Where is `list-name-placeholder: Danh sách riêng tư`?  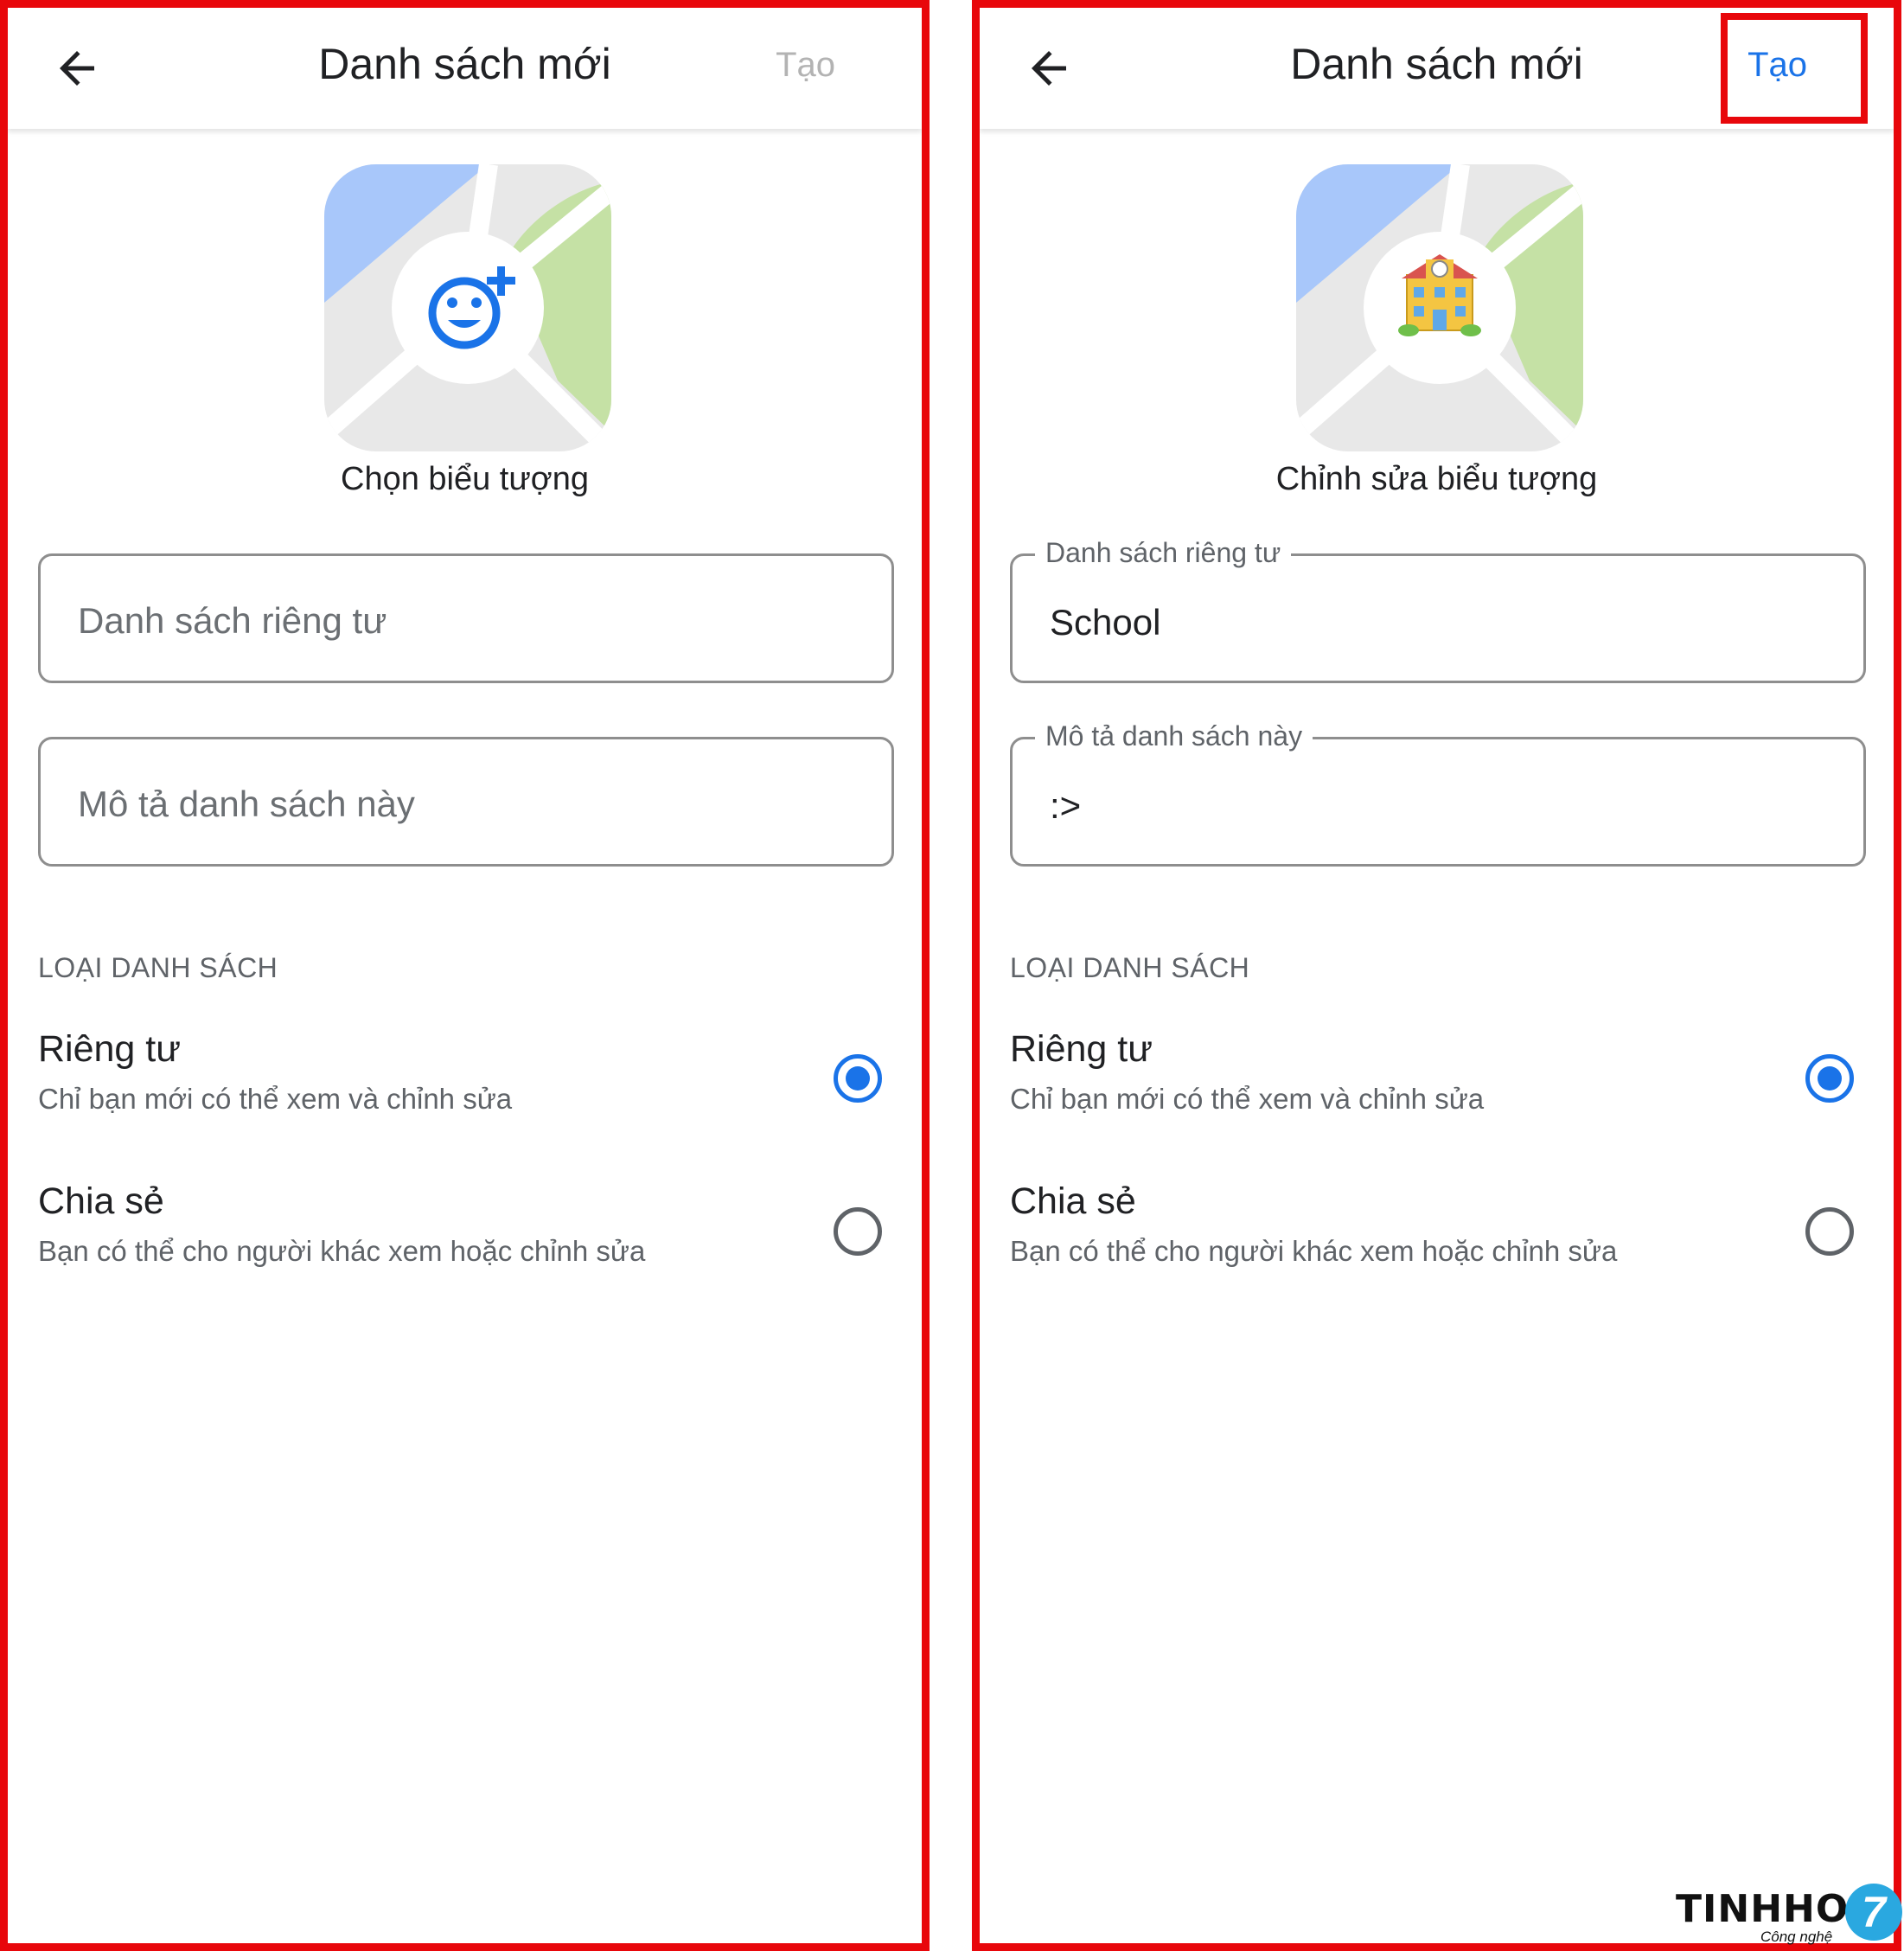 list-name-placeholder: Danh sách riêng tư is located at coordinates (233, 620).